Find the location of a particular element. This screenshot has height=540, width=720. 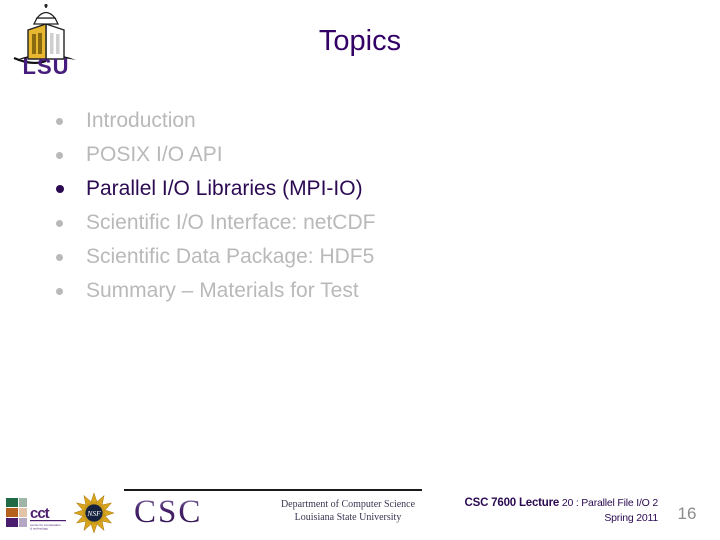

list-item: Parallel I/O Libraries (MPI-IO) is located at coordinates (358, 189).